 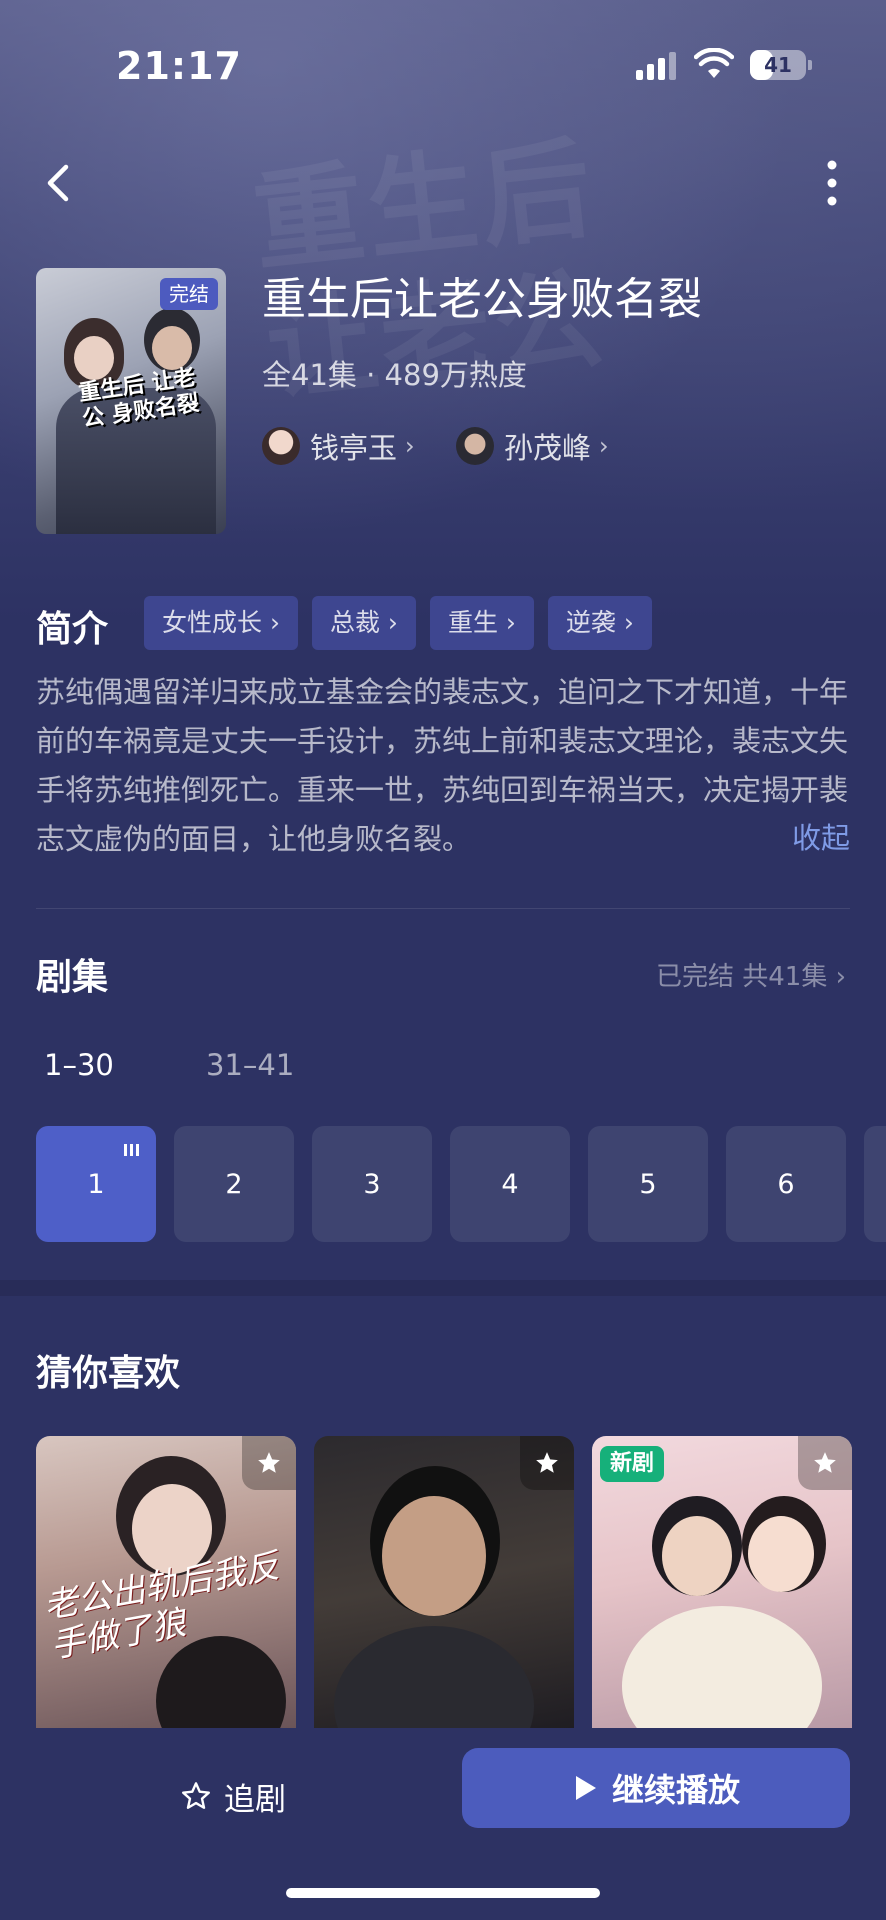 I want to click on play-icon, so click(x=585, y=1788).